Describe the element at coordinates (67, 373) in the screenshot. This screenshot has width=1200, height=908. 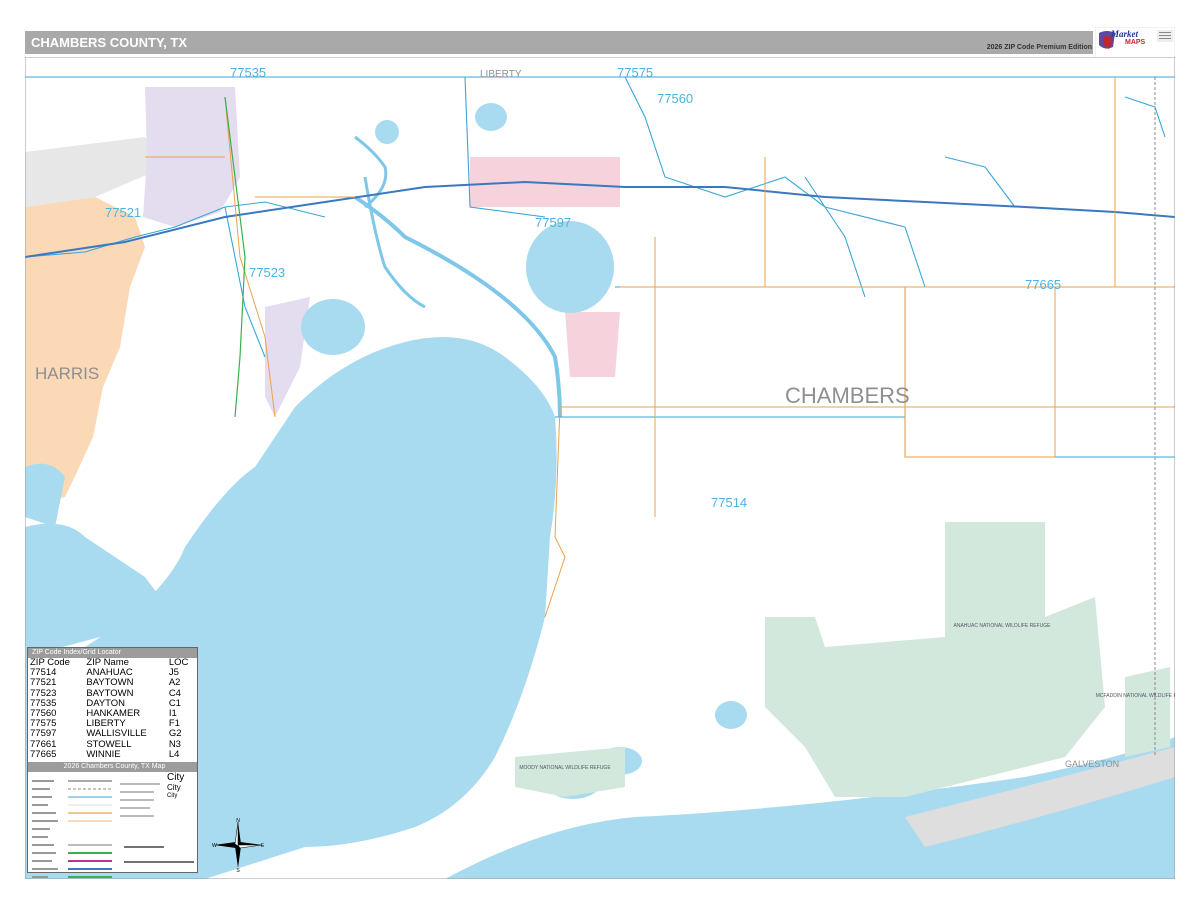
I see `neighbor-county-label: HARRIS` at that location.